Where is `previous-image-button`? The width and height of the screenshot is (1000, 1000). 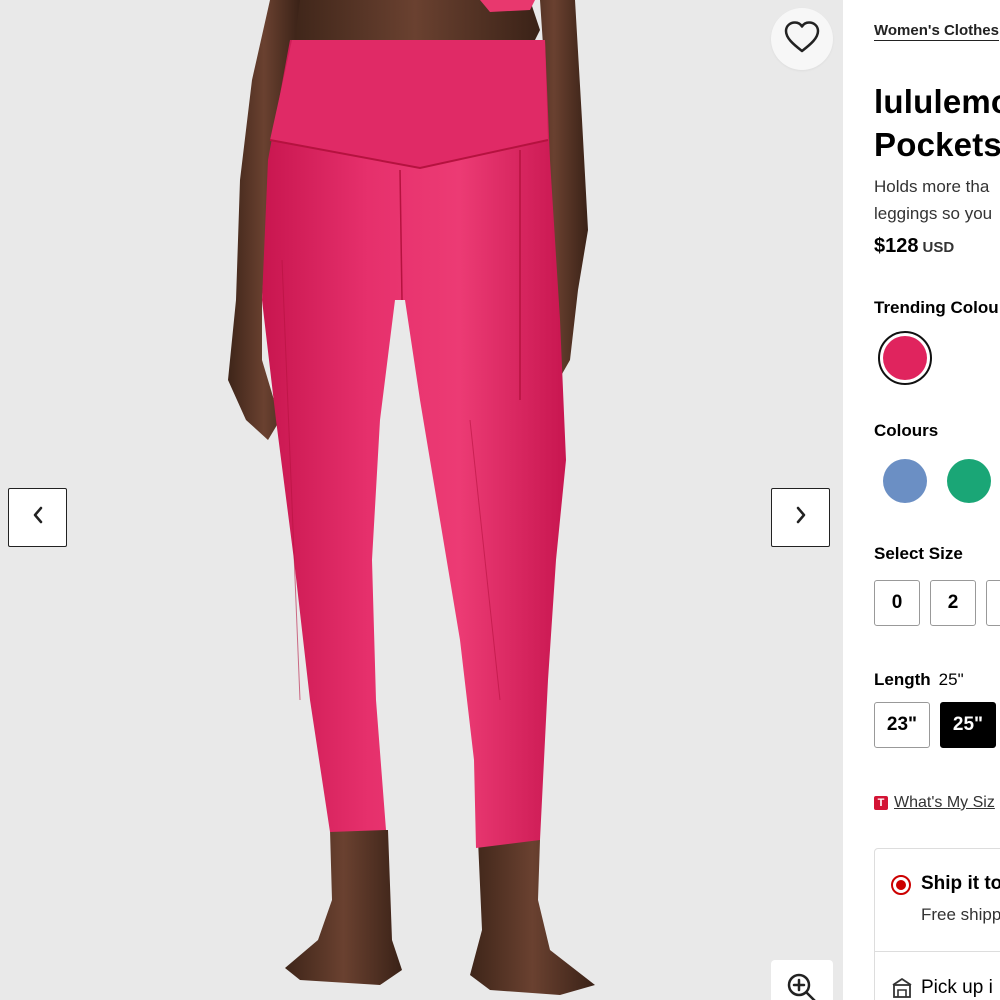 previous-image-button is located at coordinates (37, 517).